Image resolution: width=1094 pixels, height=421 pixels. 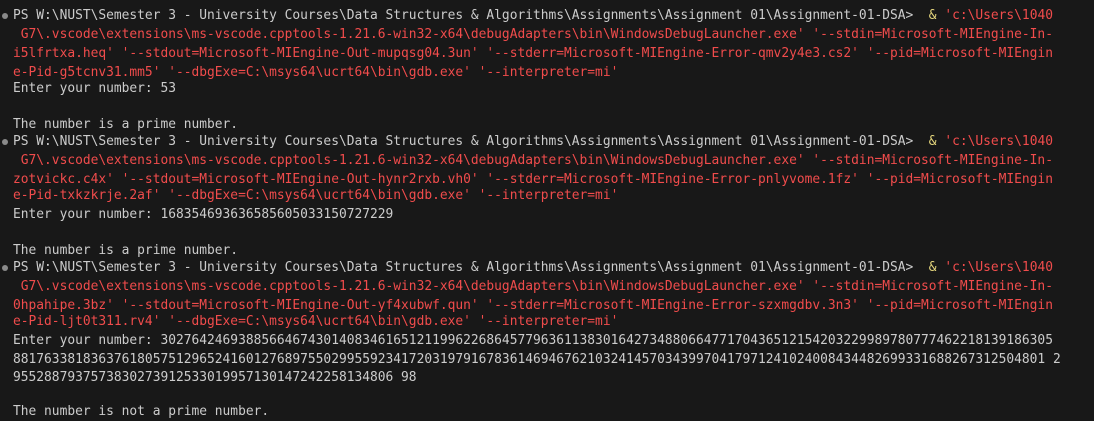 I want to click on terminal-scrollbar, so click(x=1089, y=210).